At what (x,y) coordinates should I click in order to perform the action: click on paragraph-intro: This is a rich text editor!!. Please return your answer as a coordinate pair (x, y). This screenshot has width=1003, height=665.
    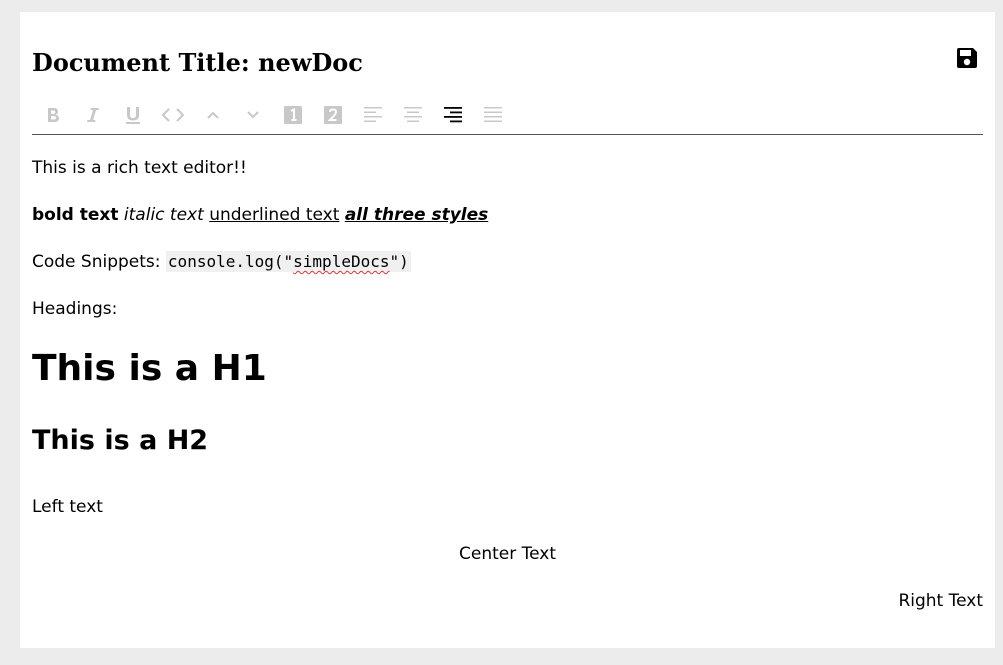
    Looking at the image, I should click on (507, 168).